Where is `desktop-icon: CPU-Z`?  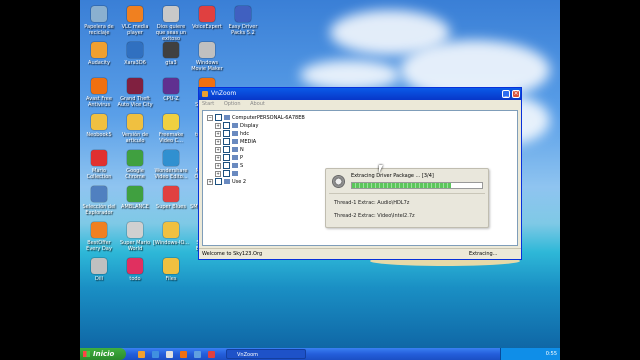
desktop-icon: CPU-Z is located at coordinates (171, 90).